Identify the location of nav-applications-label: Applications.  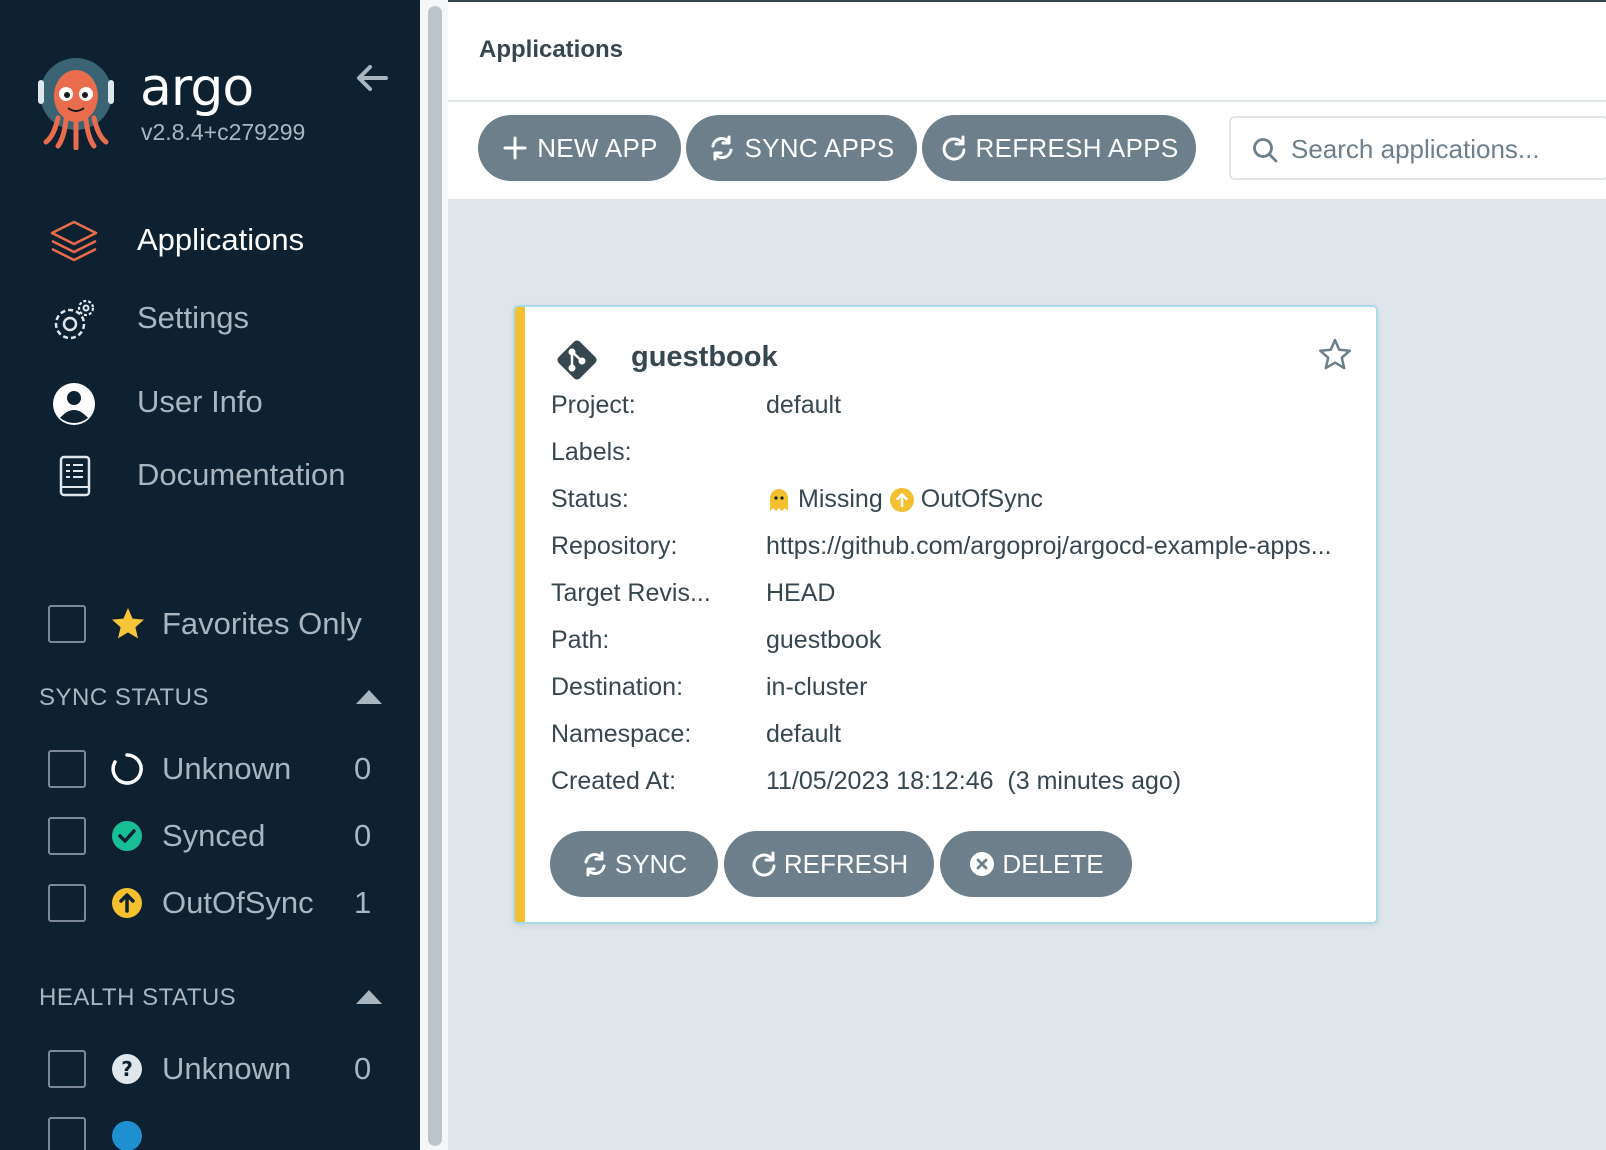
(221, 239).